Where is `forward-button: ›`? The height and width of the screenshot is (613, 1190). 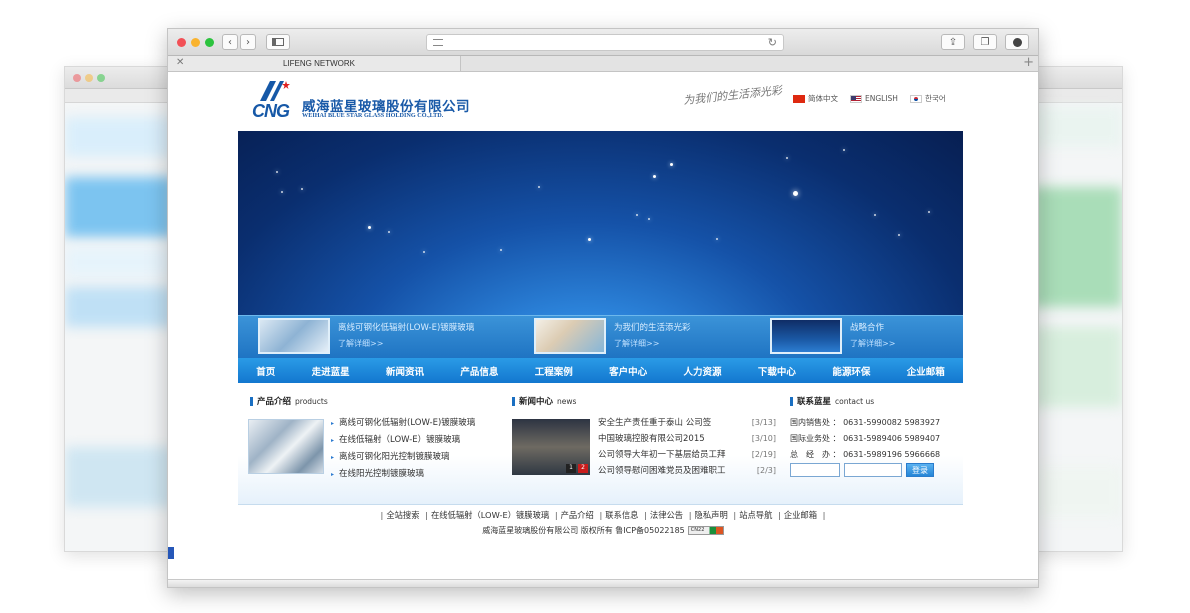
forward-button: › is located at coordinates (248, 42).